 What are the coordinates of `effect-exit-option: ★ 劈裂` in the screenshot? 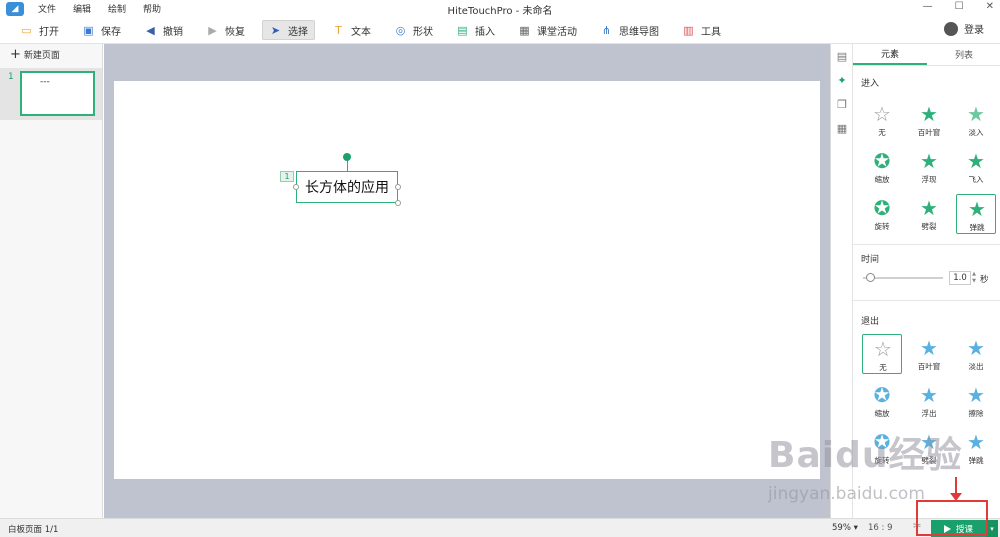 It's located at (929, 448).